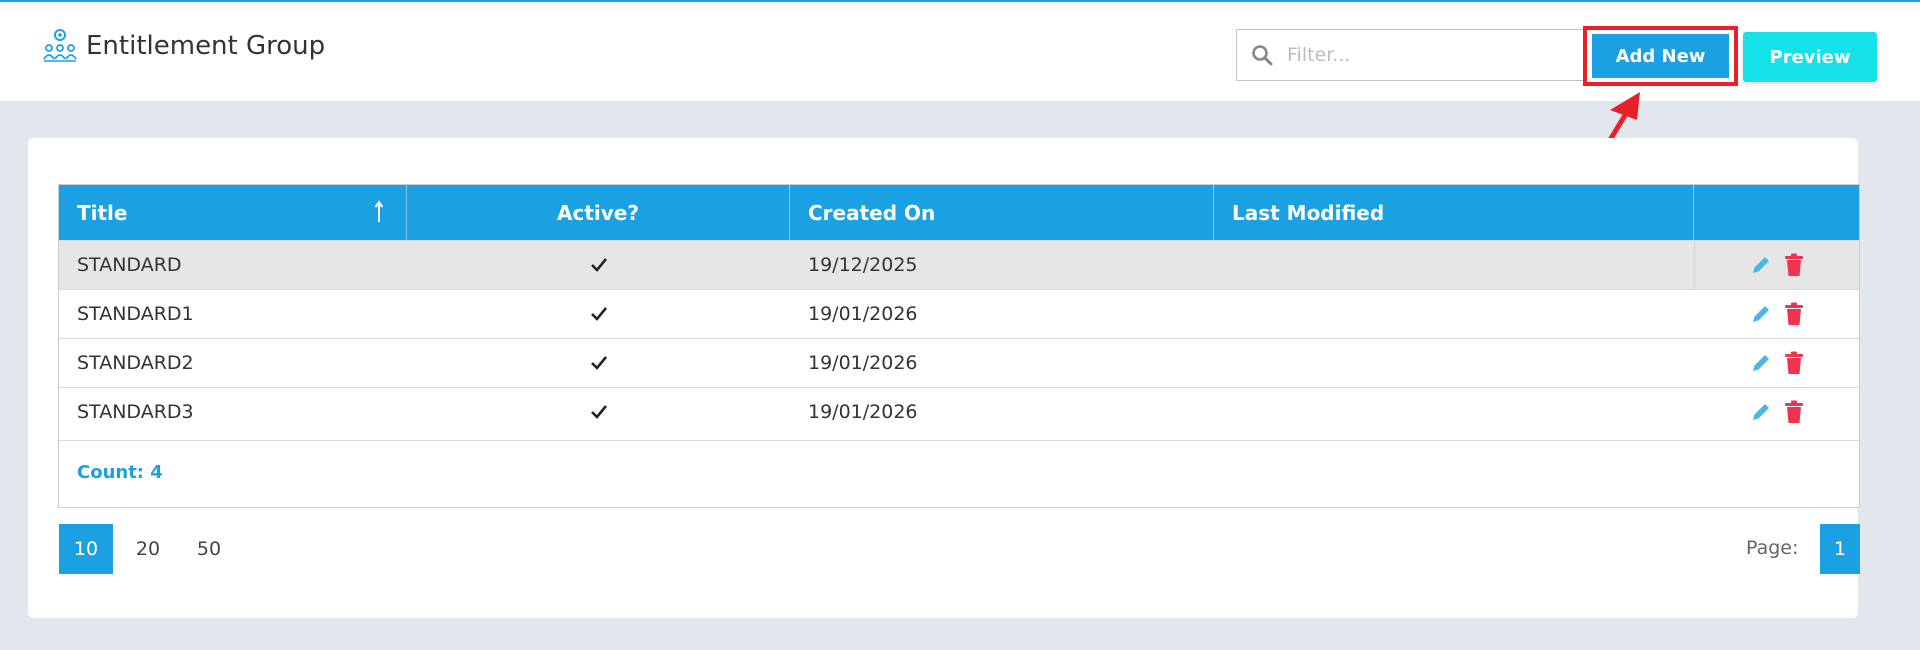 The width and height of the screenshot is (1920, 650). Describe the element at coordinates (209, 549) in the screenshot. I see `page-size-50: 50` at that location.